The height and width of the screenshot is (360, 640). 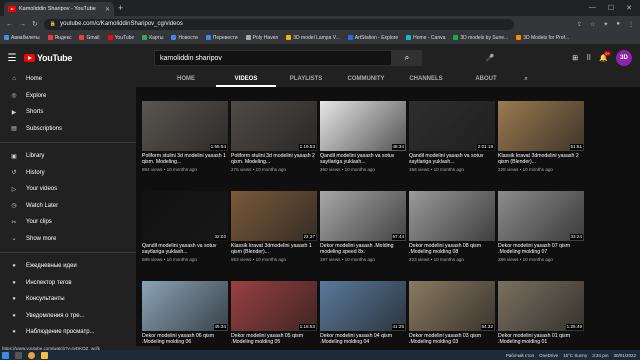 I want to click on back-icon: ←, so click(x=9, y=24).